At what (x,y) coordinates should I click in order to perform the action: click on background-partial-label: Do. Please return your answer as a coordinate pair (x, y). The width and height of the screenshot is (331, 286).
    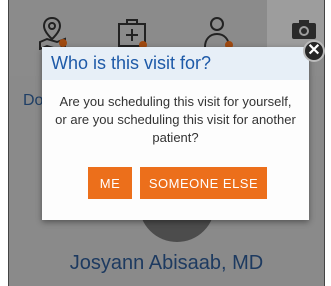
    Looking at the image, I should click on (33, 100).